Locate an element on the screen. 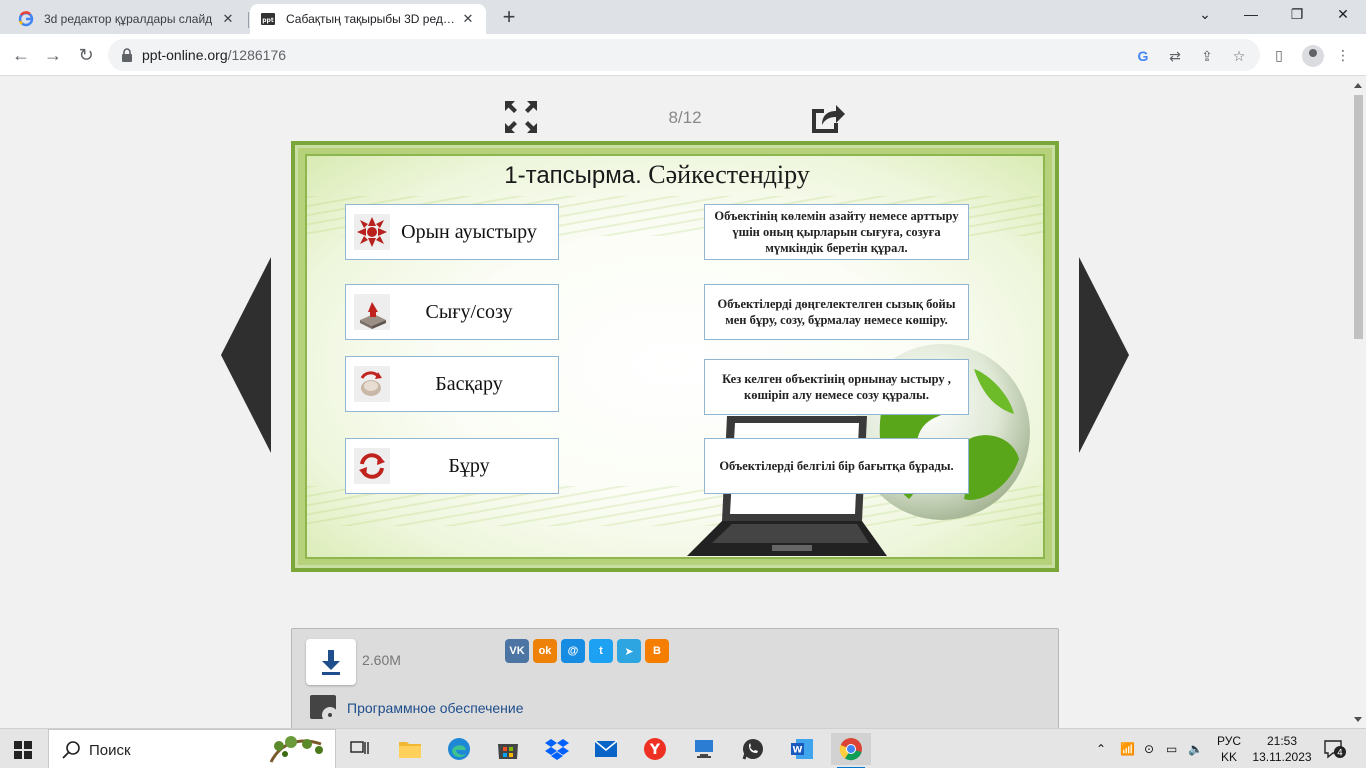 The width and height of the screenshot is (1366, 768). translate-icon: ⇄ is located at coordinates (1175, 56).